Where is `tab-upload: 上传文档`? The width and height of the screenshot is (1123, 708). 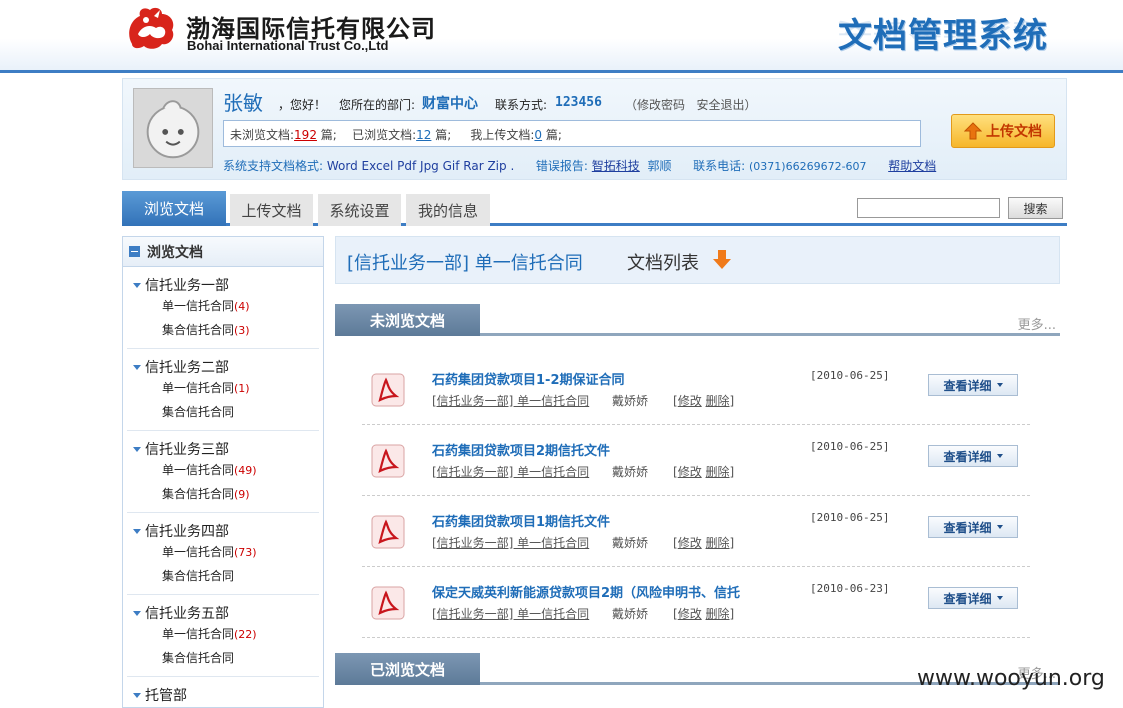
tab-upload: 上传文档 is located at coordinates (271, 210).